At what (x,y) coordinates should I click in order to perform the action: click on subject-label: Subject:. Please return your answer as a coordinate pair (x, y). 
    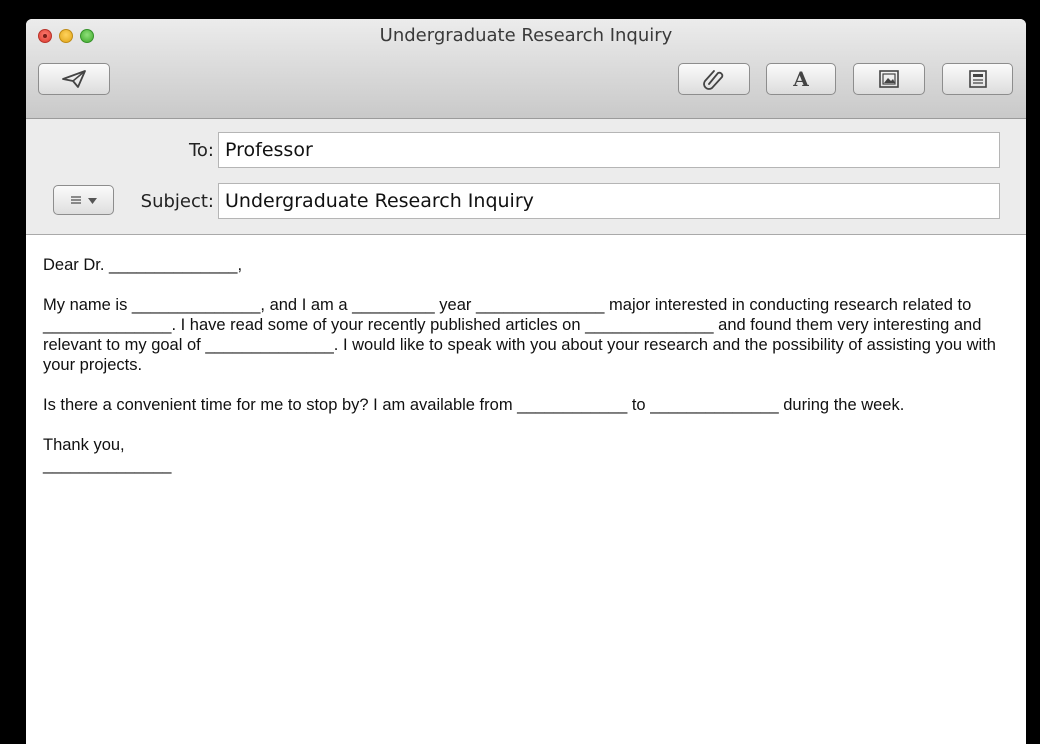
    Looking at the image, I should click on (177, 201).